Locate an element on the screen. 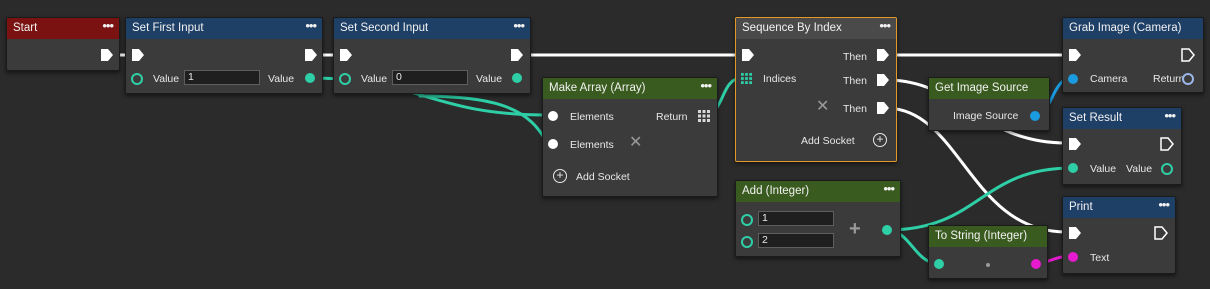 The width and height of the screenshot is (1210, 289). node-header: Start ••• is located at coordinates (63, 28).